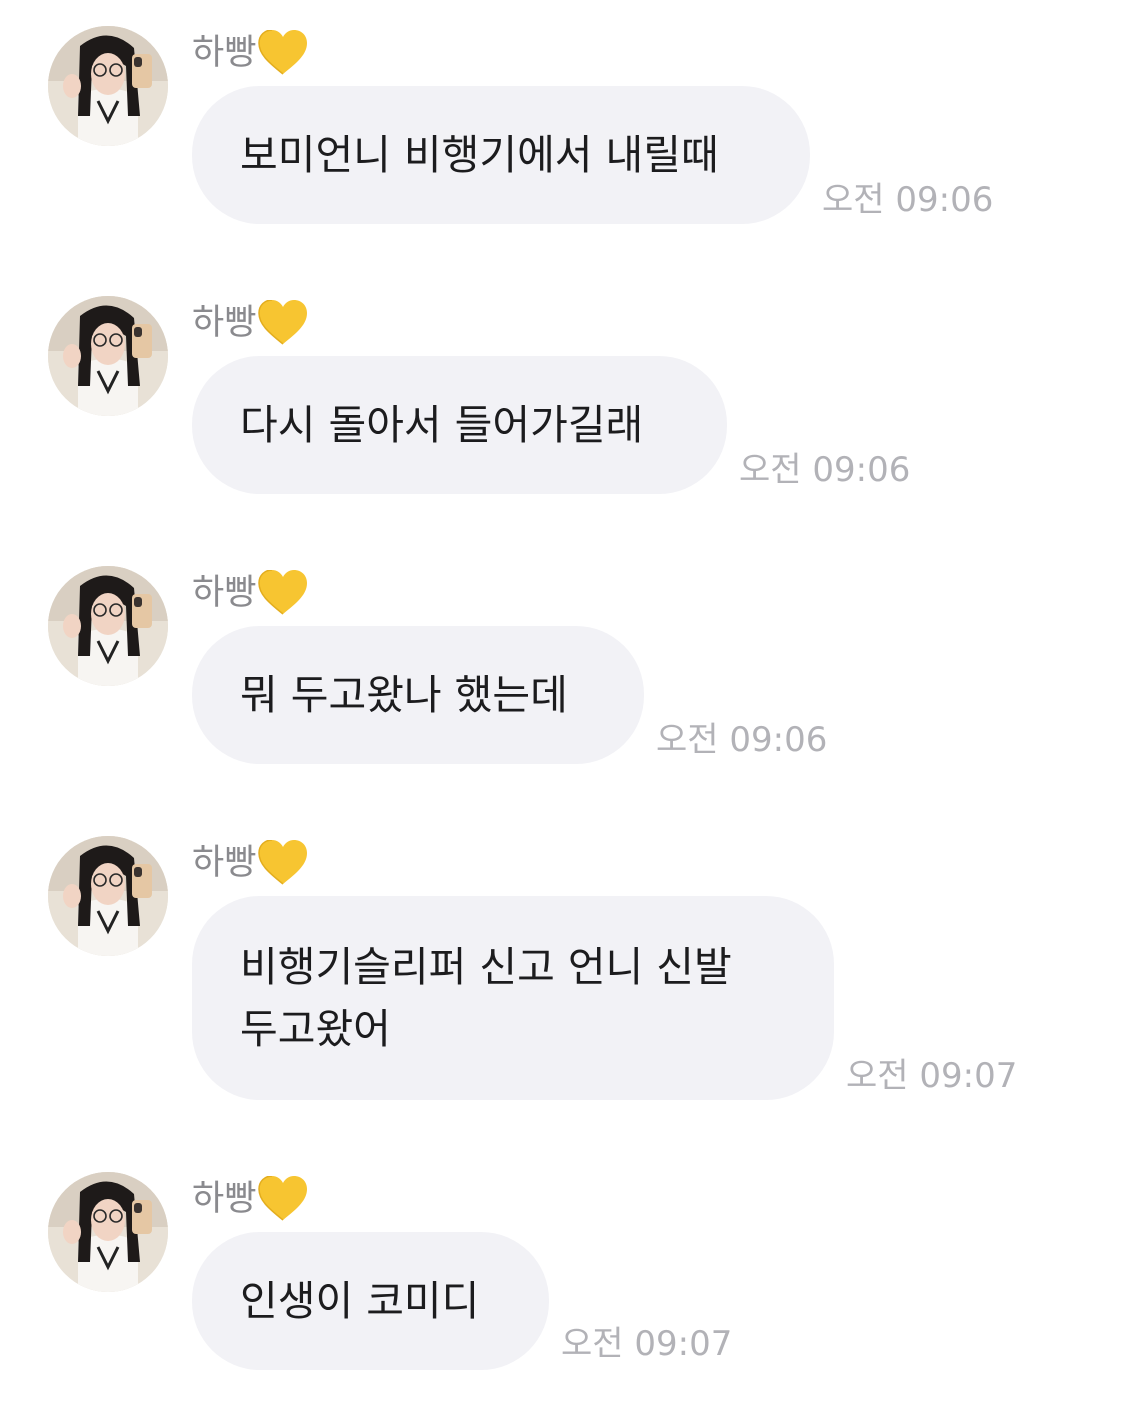  I want to click on message-row: 하빵 인생이 코미디 오전 09:07, so click(563, 1272).